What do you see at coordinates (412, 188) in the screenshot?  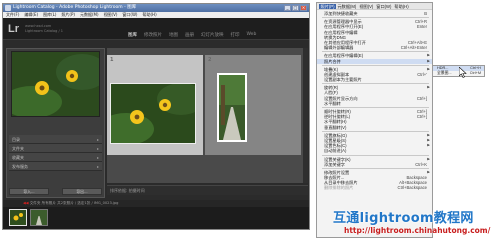 I see `menu-shortcut: Ctrl+Backspace` at bounding box center [412, 188].